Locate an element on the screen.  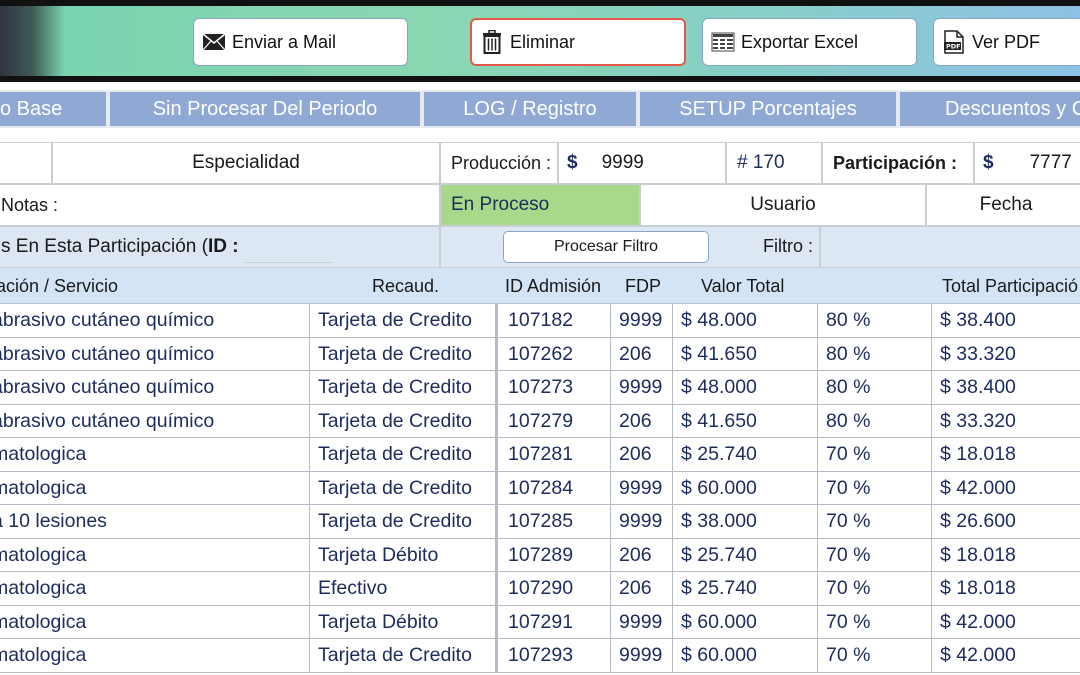
participacion-field: $ 7777 is located at coordinates (1027, 163).